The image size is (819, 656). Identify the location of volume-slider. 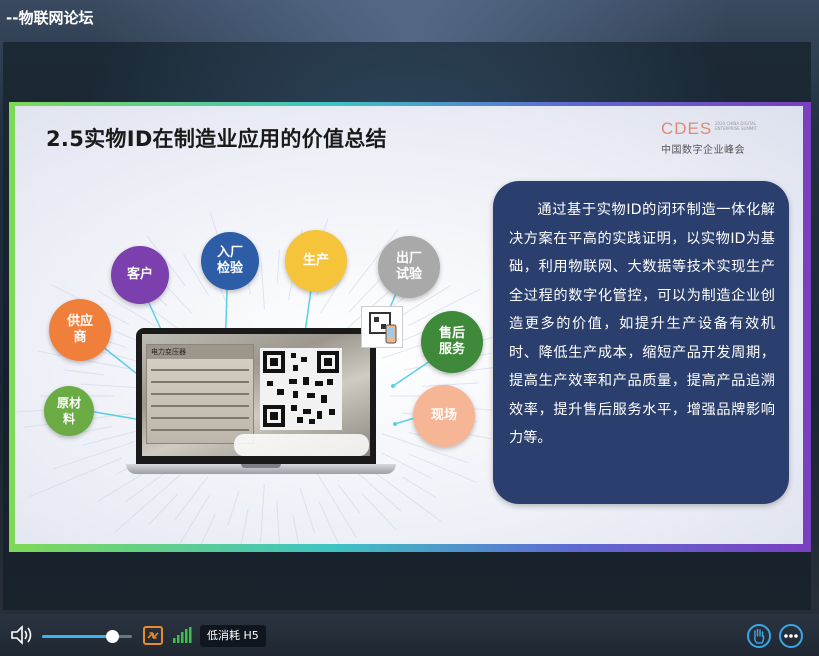
(87, 636).